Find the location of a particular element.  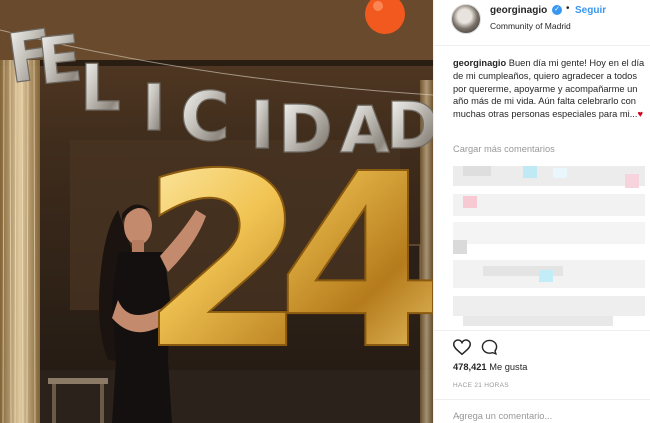

post-timestamp: HACE 21 HORAS is located at coordinates (481, 385).